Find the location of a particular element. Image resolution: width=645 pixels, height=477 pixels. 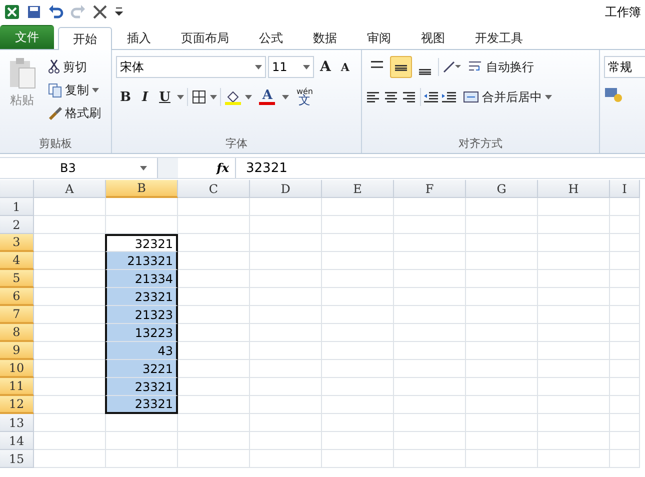

column-header: G is located at coordinates (502, 189).